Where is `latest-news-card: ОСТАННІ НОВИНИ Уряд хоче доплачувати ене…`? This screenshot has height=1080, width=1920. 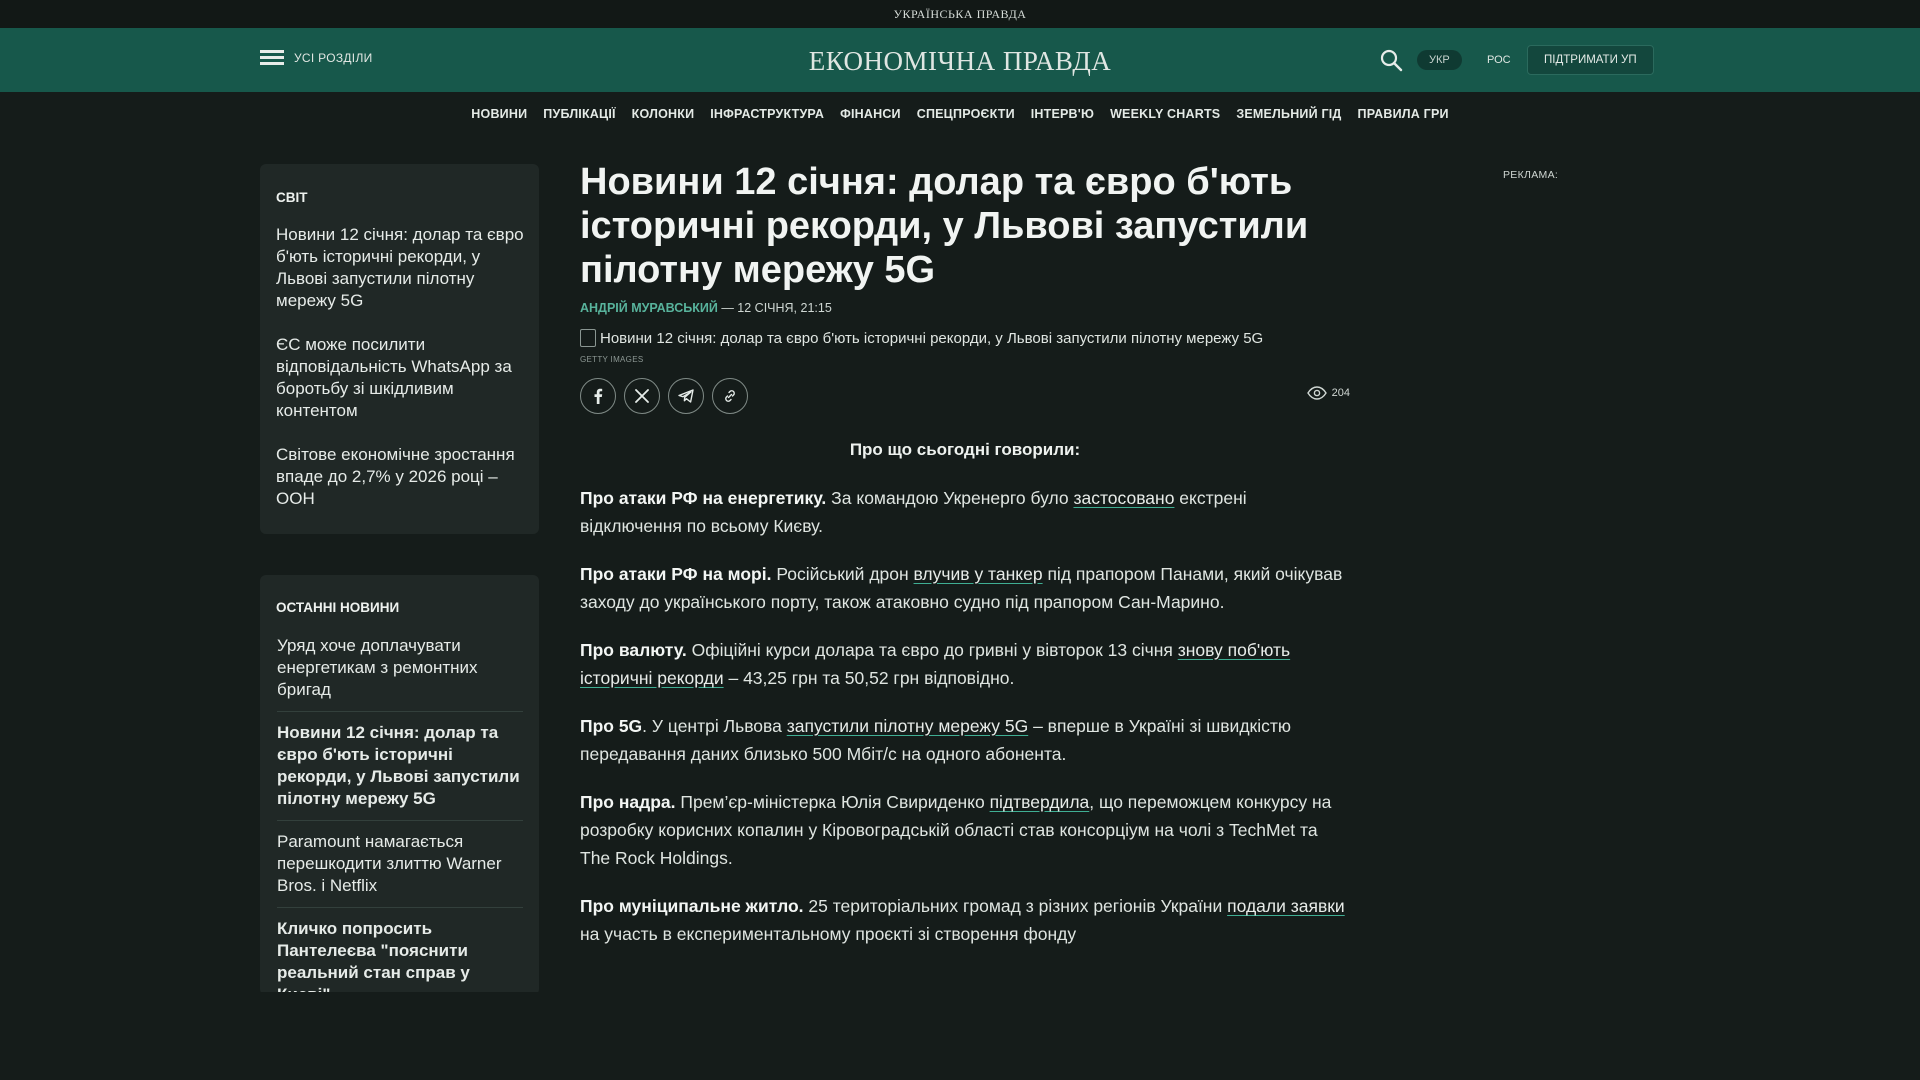
latest-news-card: ОСТАННІ НОВИНИ Уряд хоче доплачувати ене… is located at coordinates (399, 785).